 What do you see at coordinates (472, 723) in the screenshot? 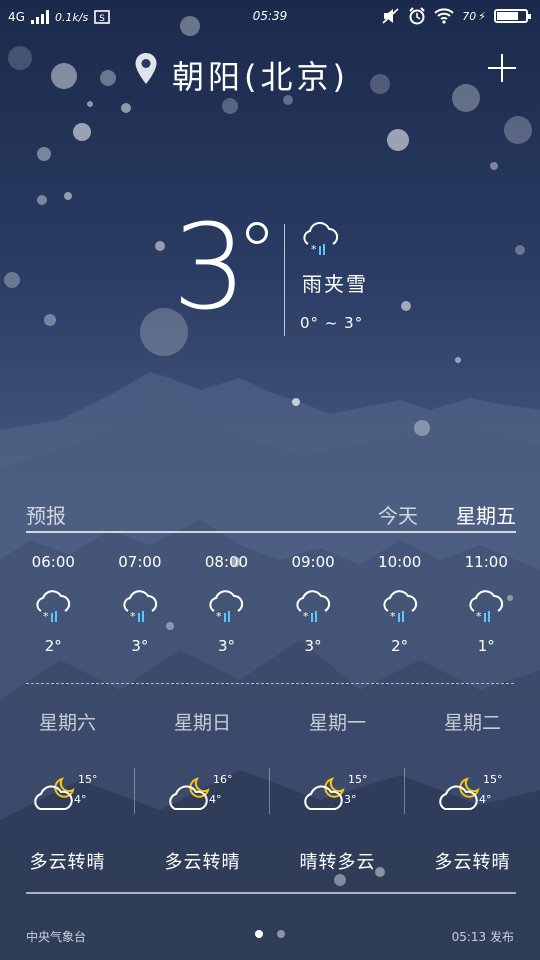
I see `day-name: 星期二` at bounding box center [472, 723].